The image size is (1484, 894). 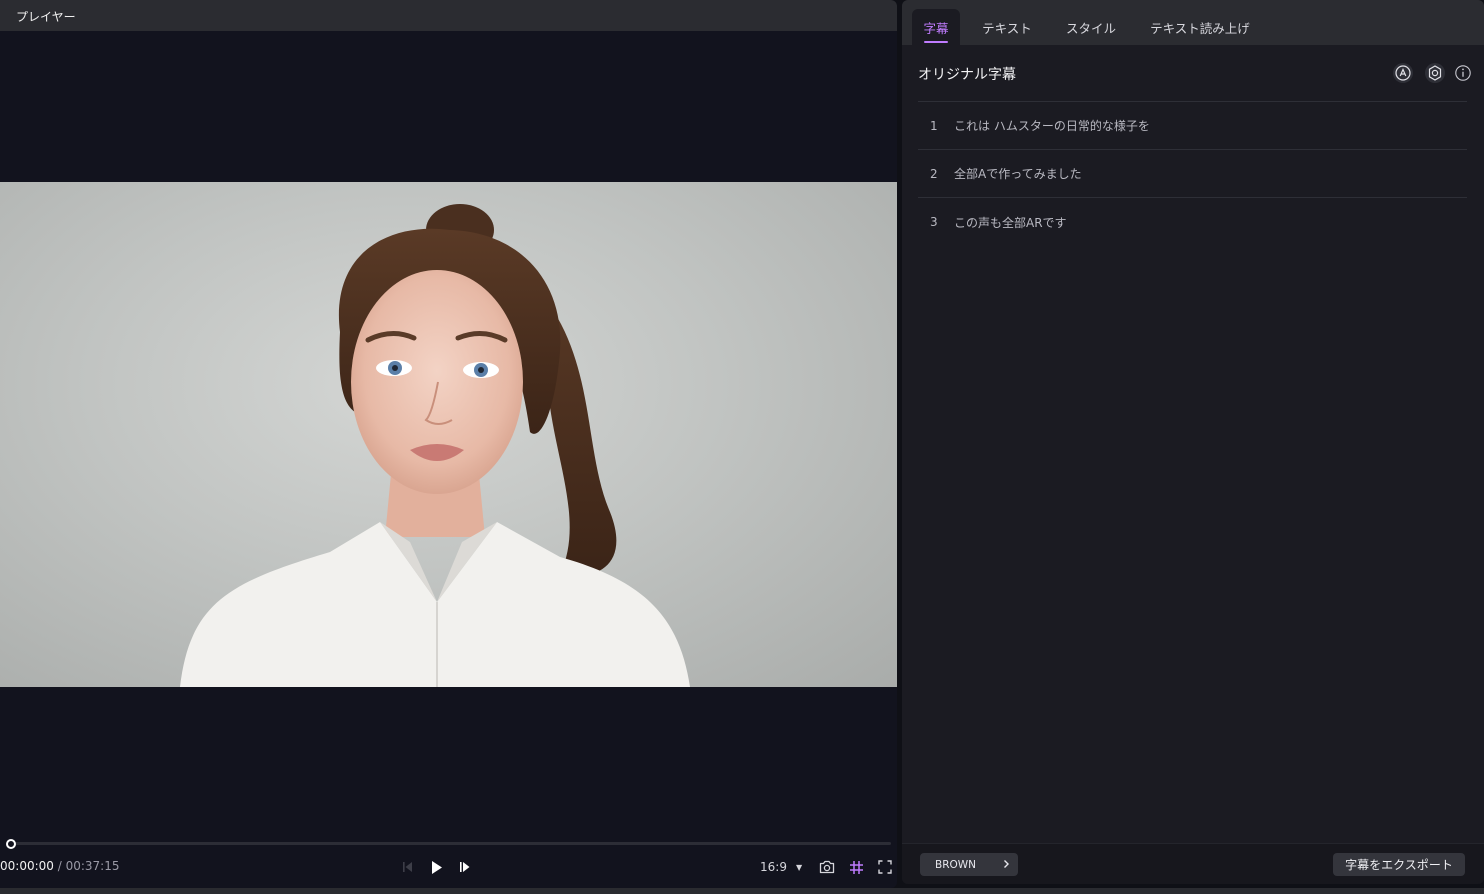 I want to click on time-display: 00:00:00 / 00:37:15, so click(x=59, y=866).